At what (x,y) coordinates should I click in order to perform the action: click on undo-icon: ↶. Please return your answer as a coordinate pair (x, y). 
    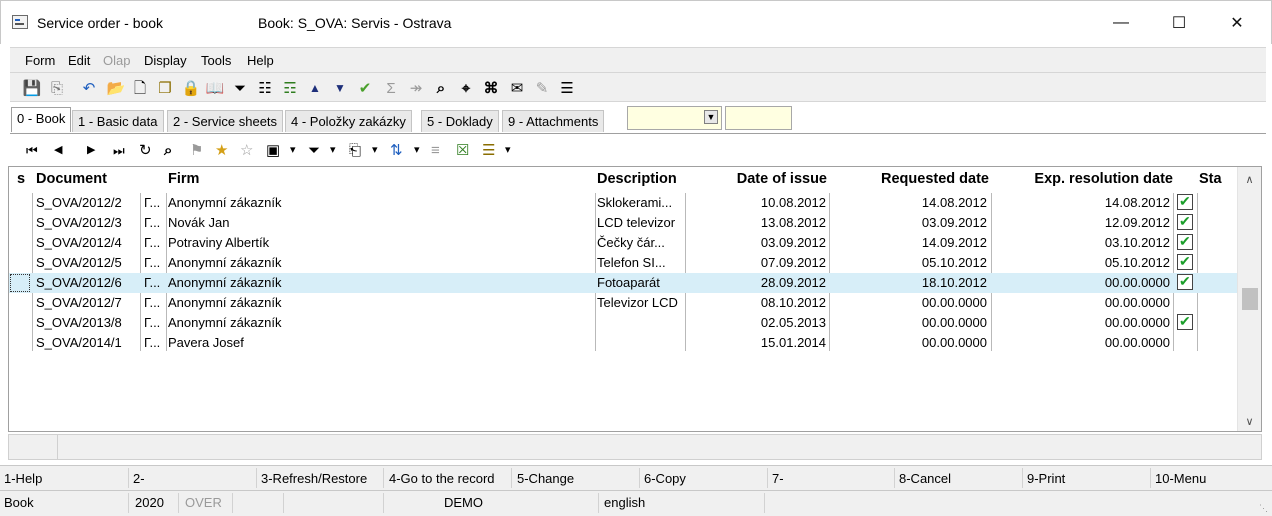
    Looking at the image, I should click on (89, 88).